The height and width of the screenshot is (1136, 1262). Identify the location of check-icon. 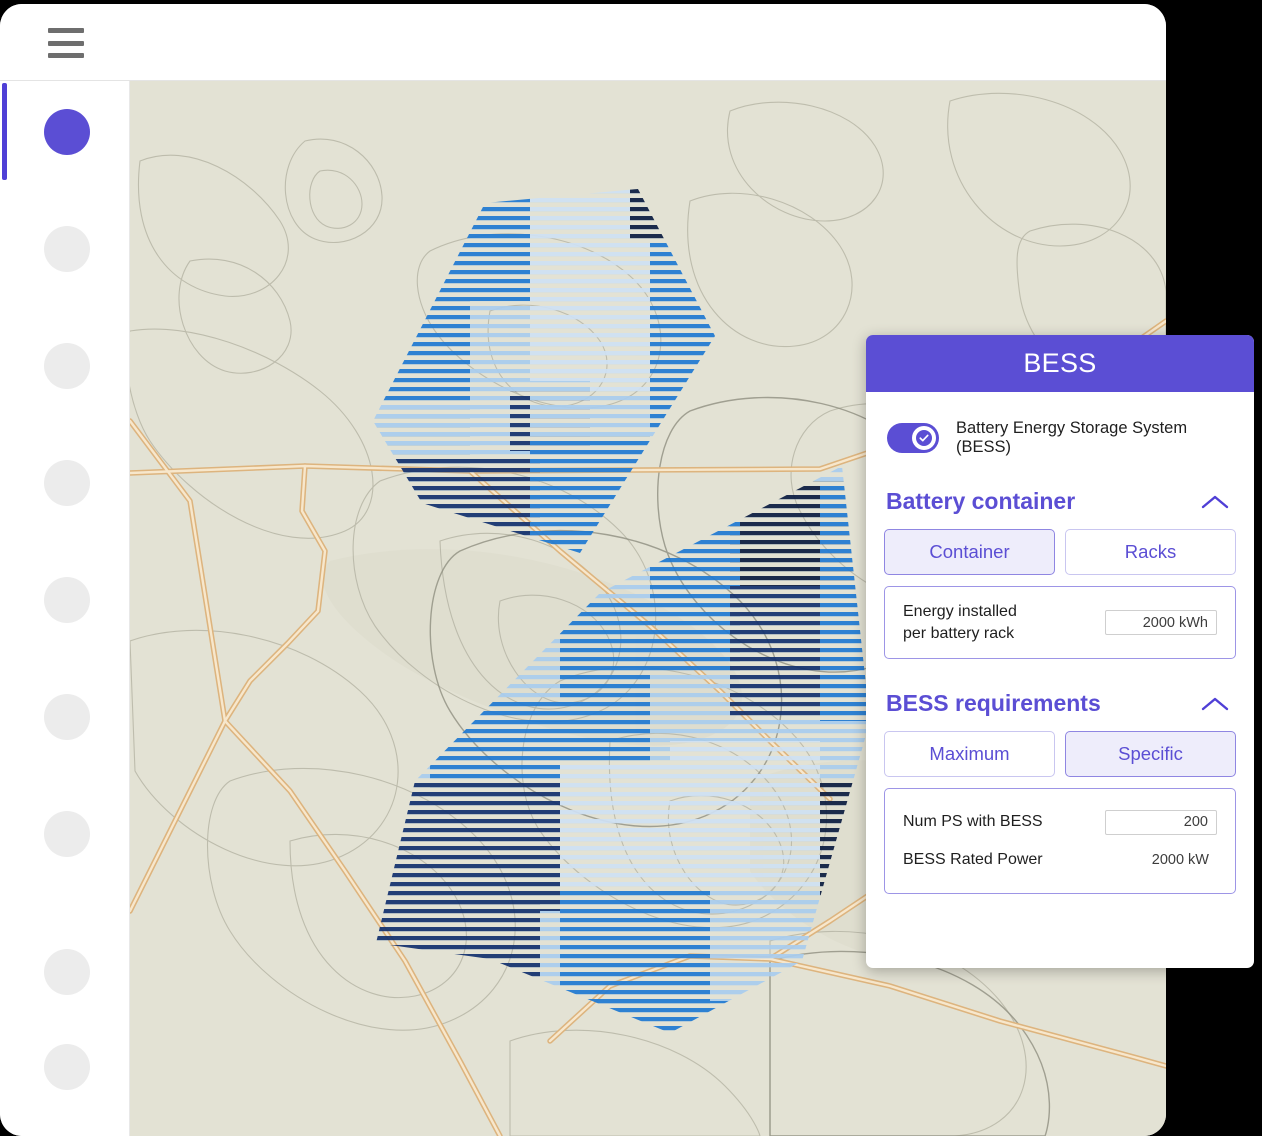
(924, 438).